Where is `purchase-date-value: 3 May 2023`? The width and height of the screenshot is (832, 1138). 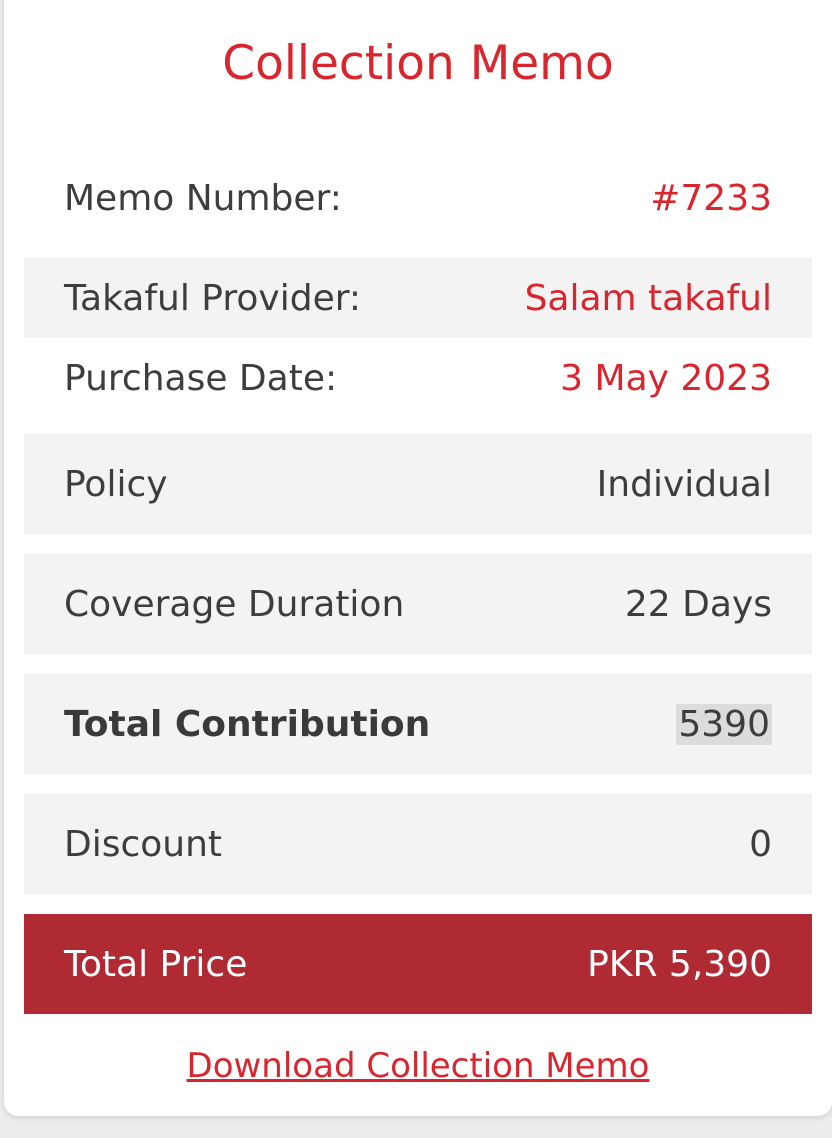
purchase-date-value: 3 May 2023 is located at coordinates (666, 378).